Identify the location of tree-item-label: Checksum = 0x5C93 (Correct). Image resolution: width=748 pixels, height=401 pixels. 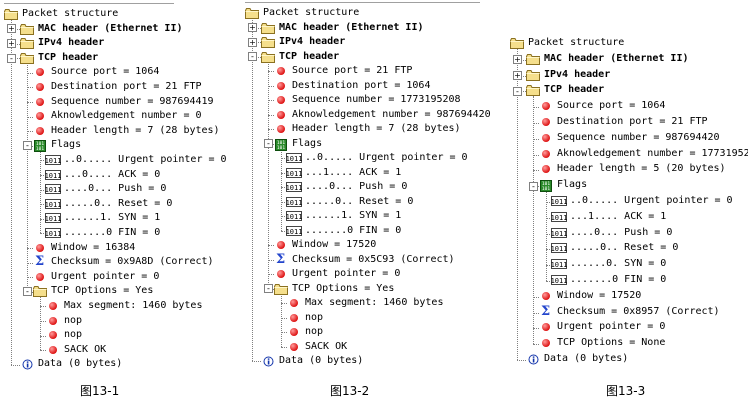
(373, 259).